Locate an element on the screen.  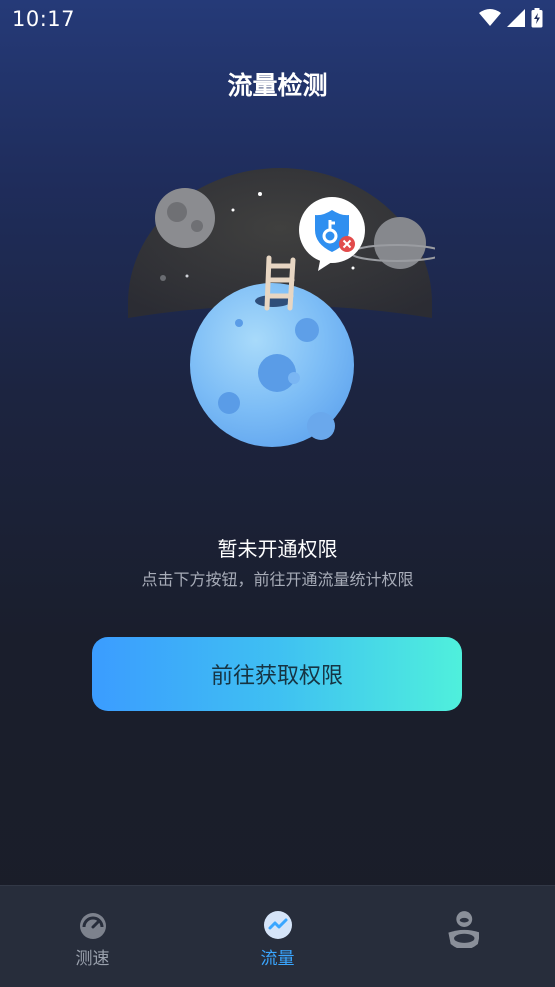
status-bar: 10:17 is located at coordinates (277, 19).